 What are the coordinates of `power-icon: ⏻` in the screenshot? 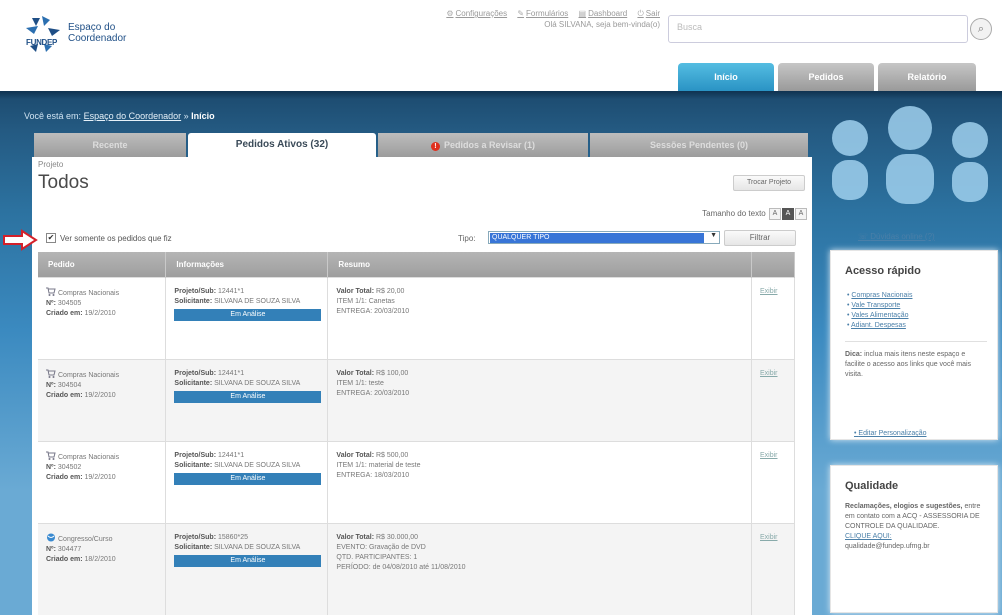 It's located at (640, 13).